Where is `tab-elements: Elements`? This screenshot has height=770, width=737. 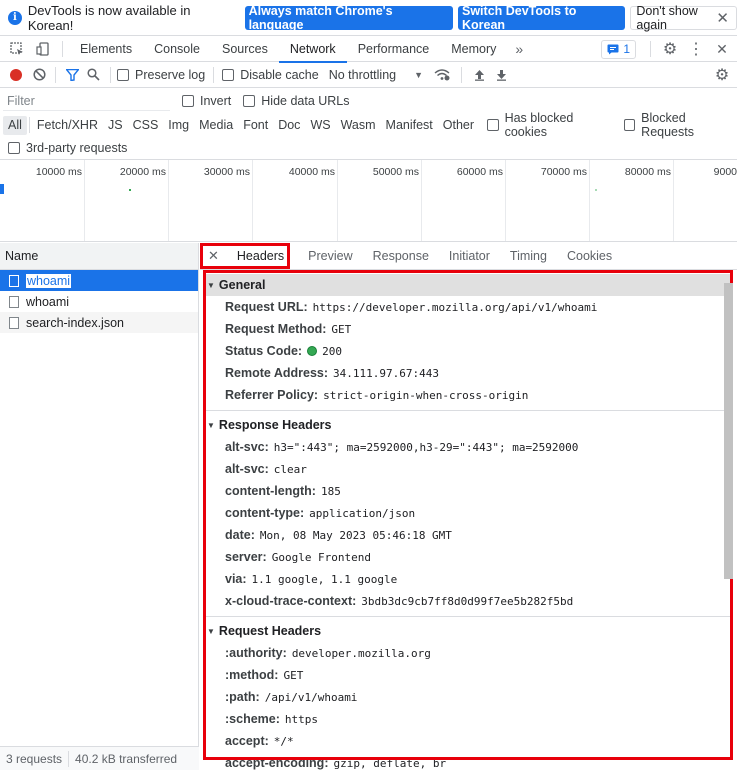 tab-elements: Elements is located at coordinates (106, 49).